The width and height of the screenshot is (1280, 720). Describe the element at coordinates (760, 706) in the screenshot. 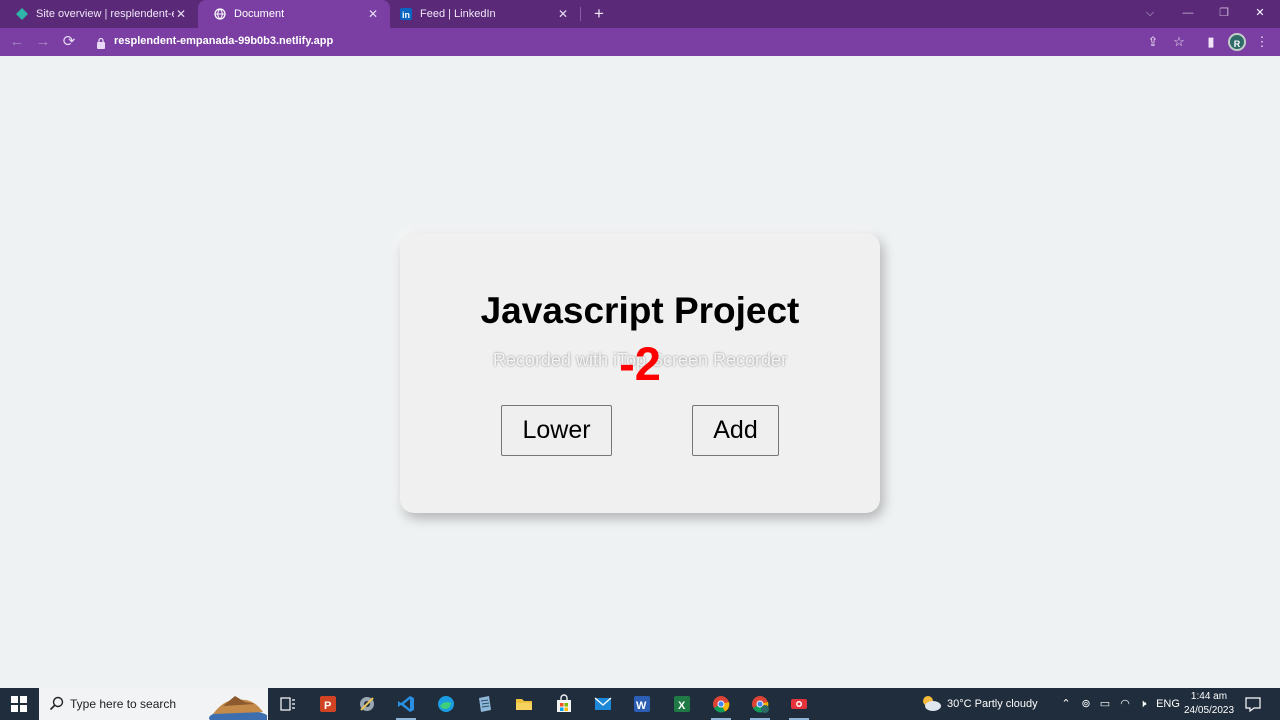

I see `chrome-profile-icon` at that location.